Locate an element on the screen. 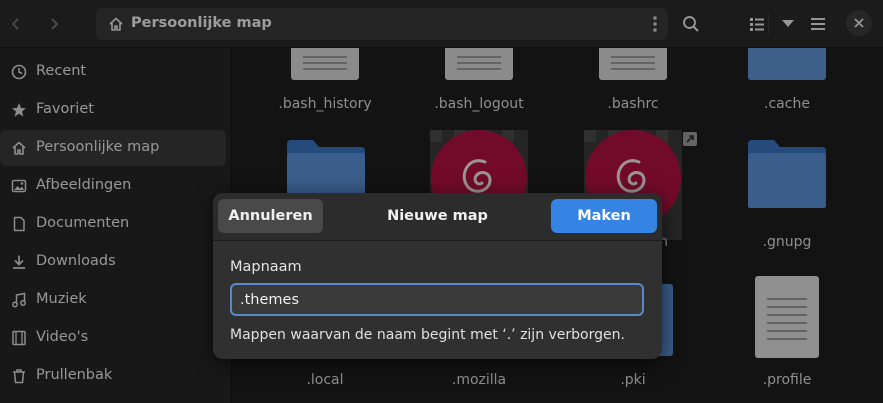  cancel-button: Annuleren is located at coordinates (270, 216).